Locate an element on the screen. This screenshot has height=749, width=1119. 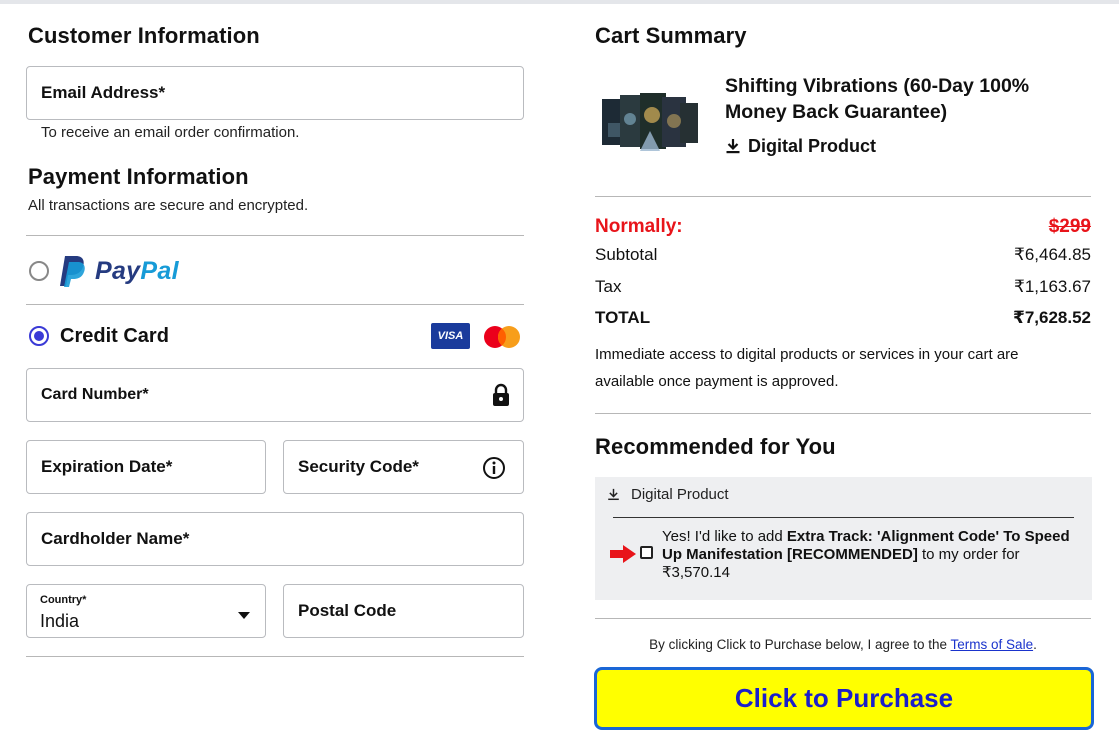
info-icon is located at coordinates (494, 470).